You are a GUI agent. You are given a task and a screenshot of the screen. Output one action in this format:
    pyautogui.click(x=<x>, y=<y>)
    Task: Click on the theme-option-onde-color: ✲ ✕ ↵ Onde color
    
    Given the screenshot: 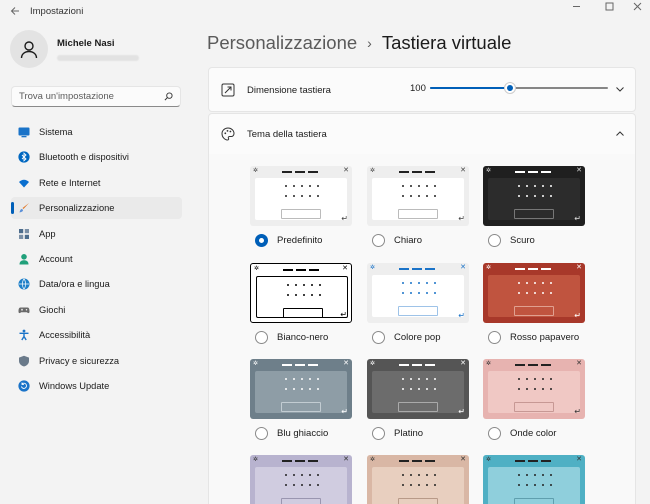 What is the action you would take?
    pyautogui.click(x=535, y=399)
    